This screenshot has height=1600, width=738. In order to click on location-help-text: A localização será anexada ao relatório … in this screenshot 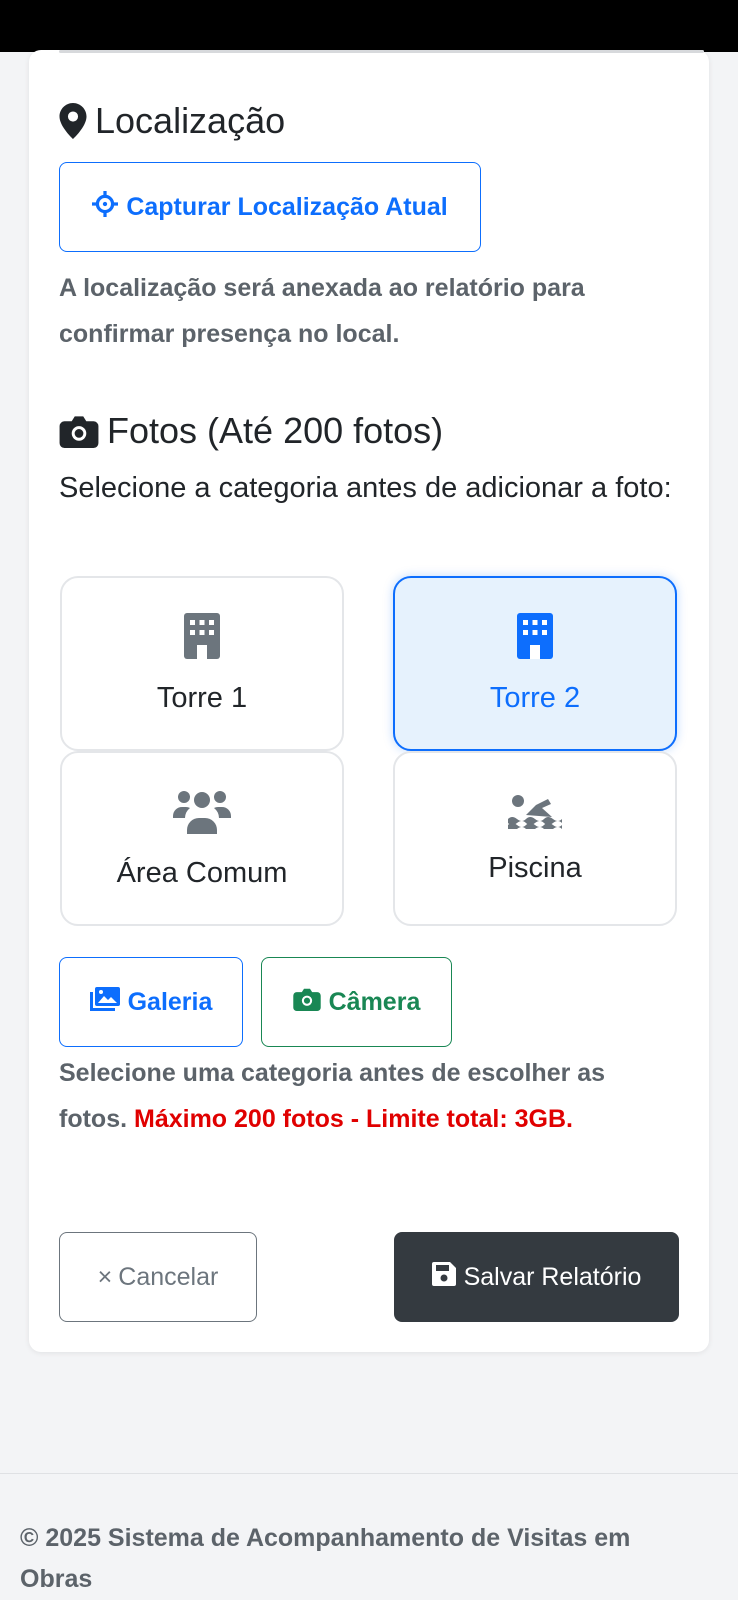, I will do `click(322, 311)`.